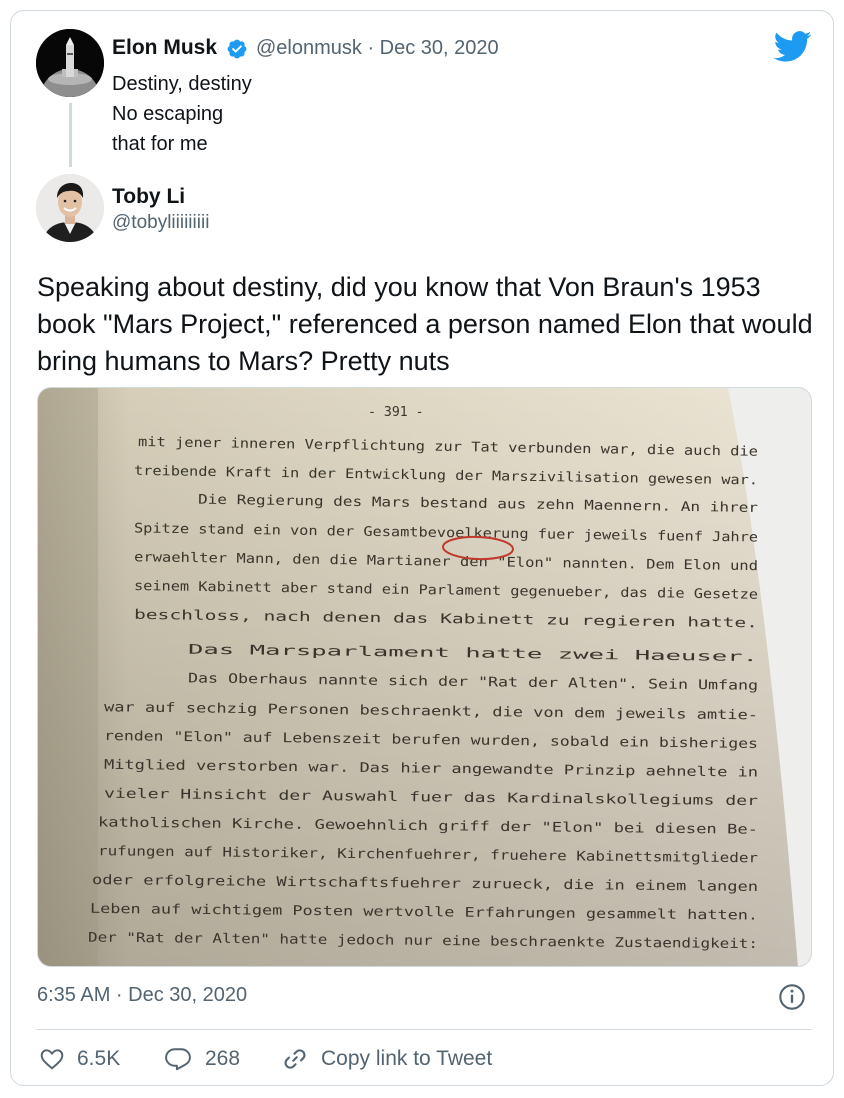 This screenshot has height=1098, width=844. Describe the element at coordinates (182, 84) in the screenshot. I see `quoted-line-1: Destiny, destiny` at that location.